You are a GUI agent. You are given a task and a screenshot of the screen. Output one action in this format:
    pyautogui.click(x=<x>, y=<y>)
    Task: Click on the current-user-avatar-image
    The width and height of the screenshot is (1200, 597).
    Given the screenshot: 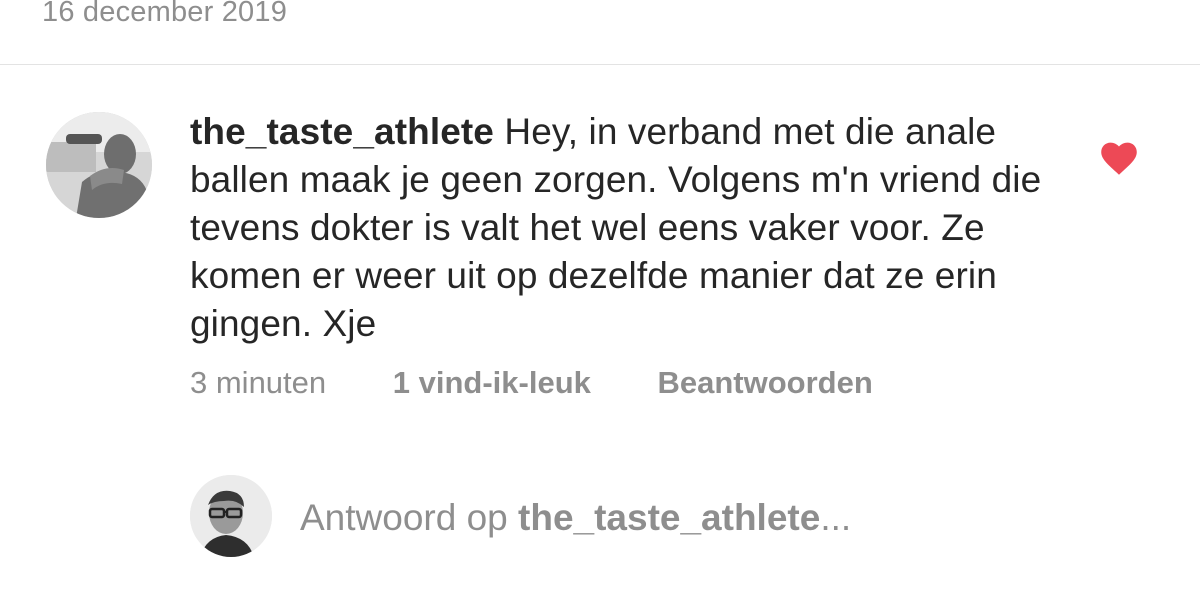 What is the action you would take?
    pyautogui.click(x=231, y=516)
    